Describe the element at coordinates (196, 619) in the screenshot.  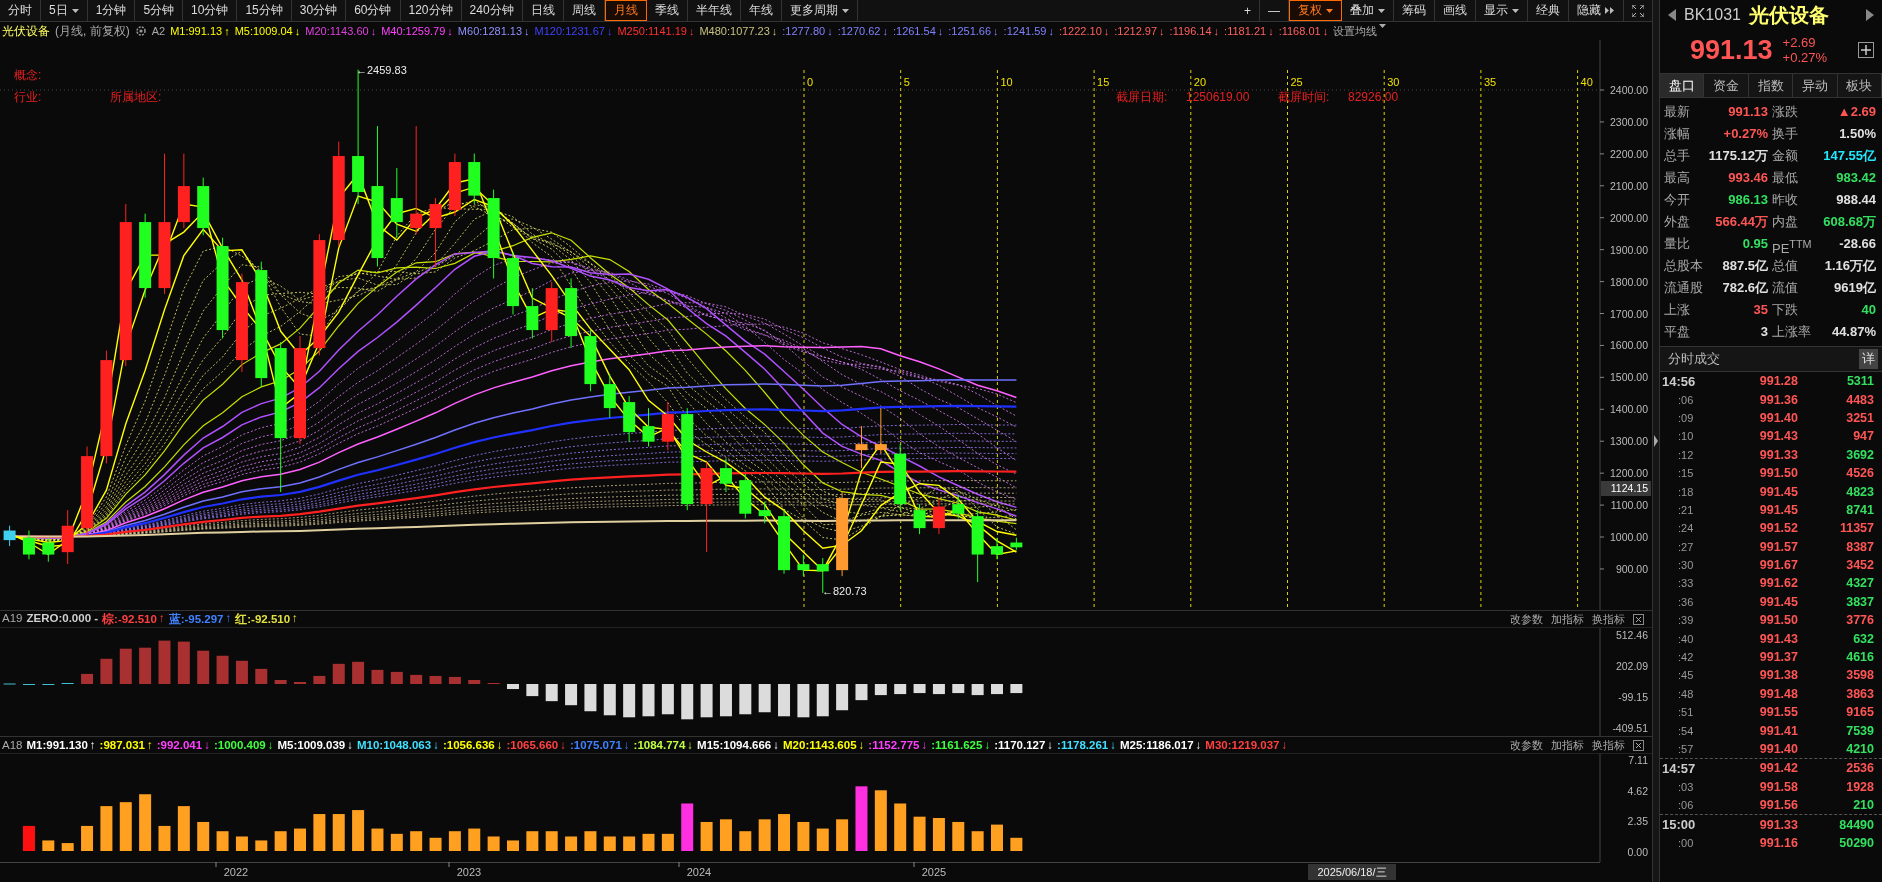
I see `indicator-value: 蓝:-95.297` at that location.